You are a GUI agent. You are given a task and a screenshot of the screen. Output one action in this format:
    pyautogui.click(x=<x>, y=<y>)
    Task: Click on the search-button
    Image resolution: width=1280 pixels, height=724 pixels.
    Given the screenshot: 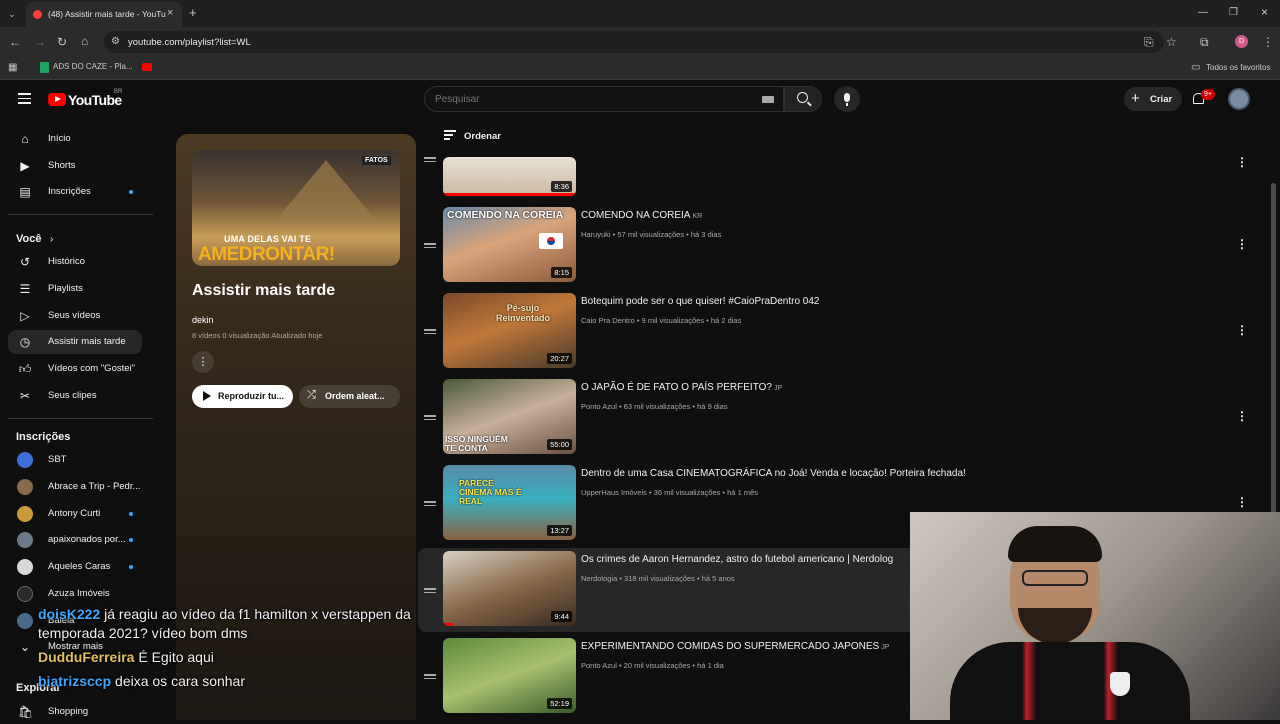 What is the action you would take?
    pyautogui.click(x=803, y=99)
    